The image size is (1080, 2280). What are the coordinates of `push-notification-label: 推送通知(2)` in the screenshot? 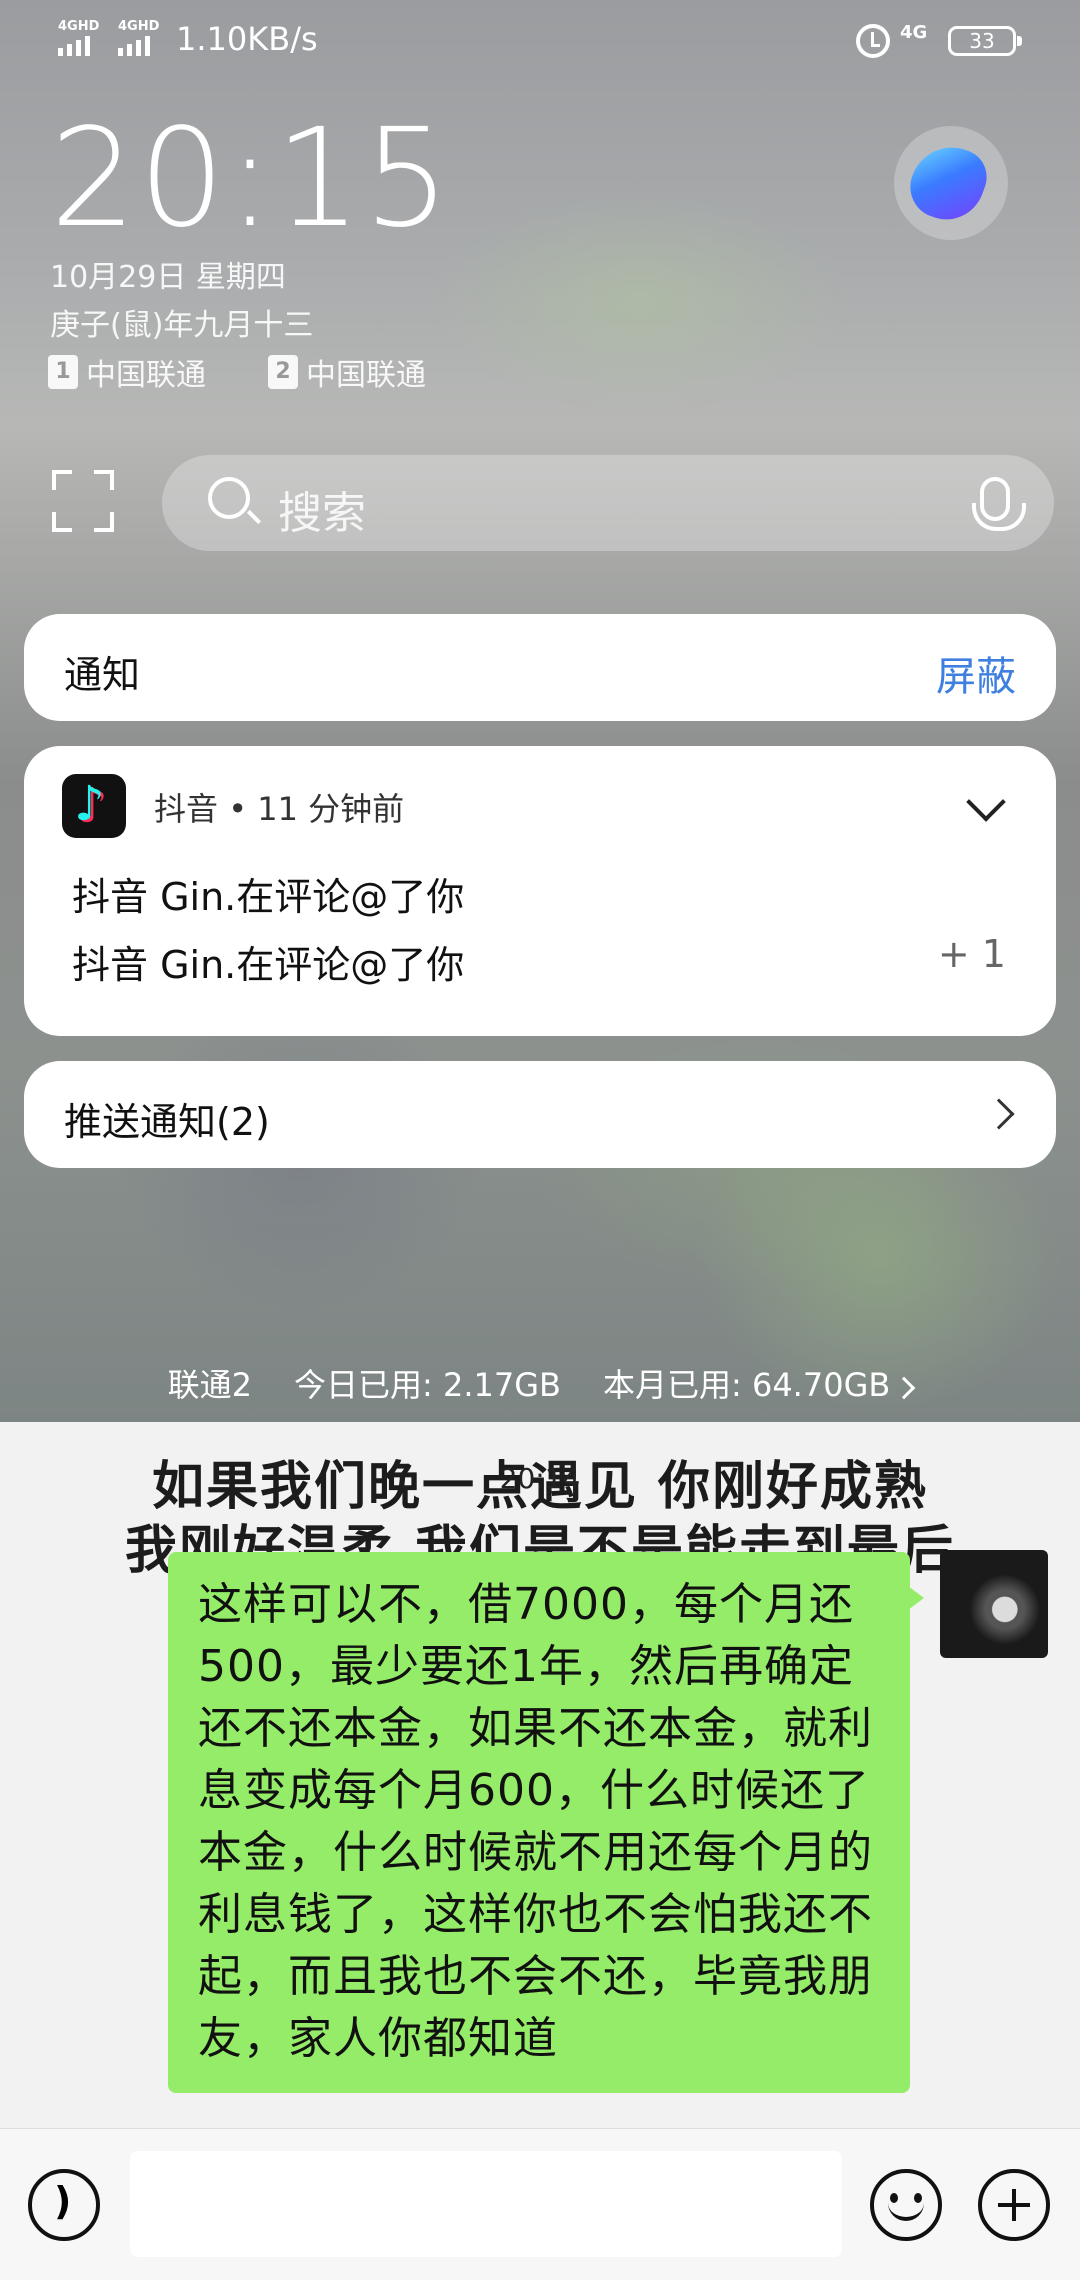 It's located at (167, 1122).